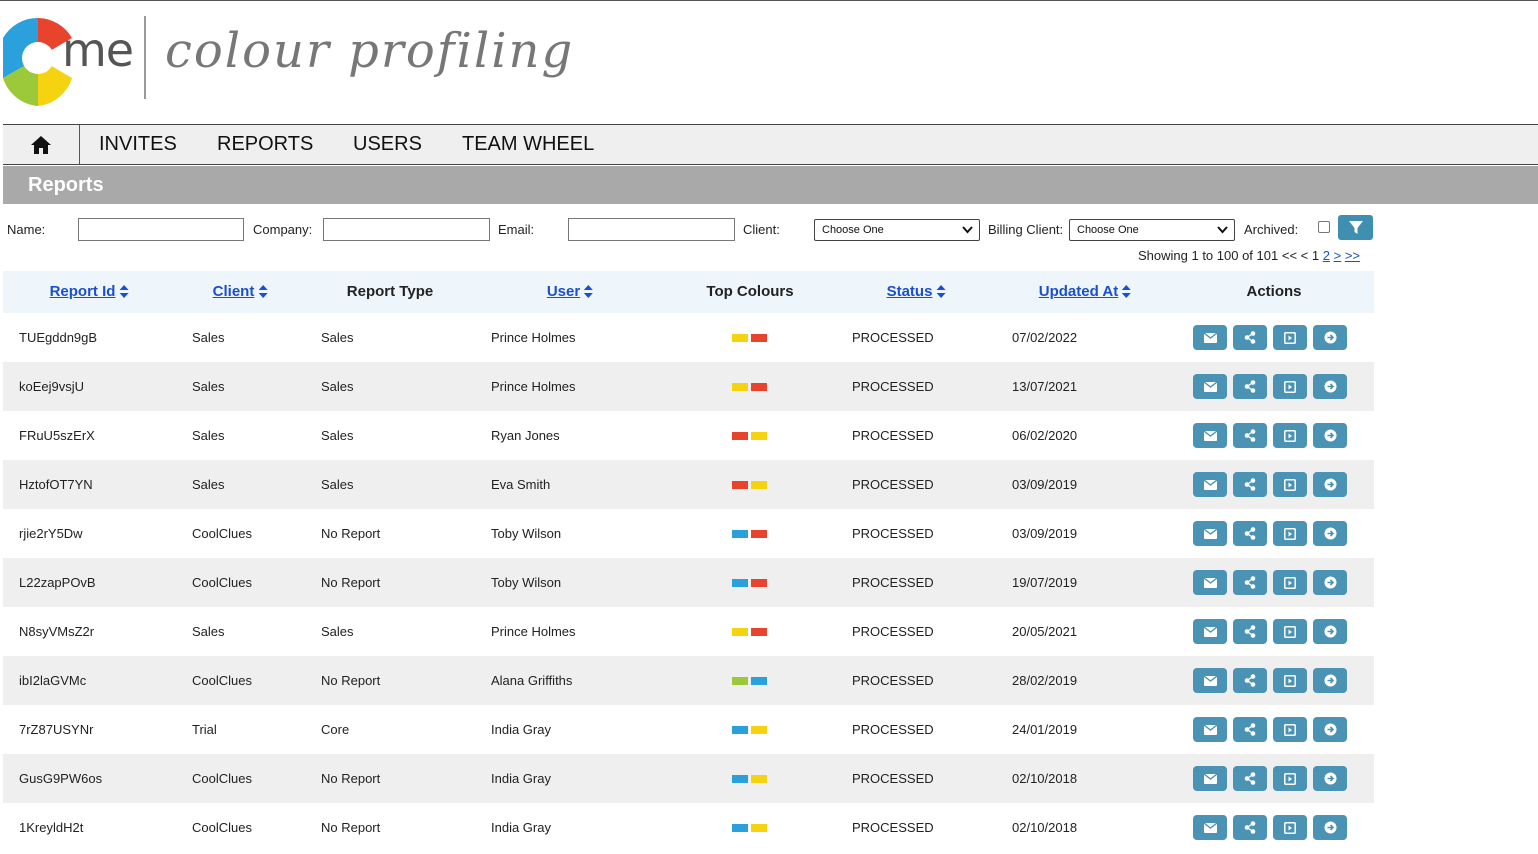  Describe the element at coordinates (1338, 255) in the screenshot. I see `paging-next-link: >` at that location.